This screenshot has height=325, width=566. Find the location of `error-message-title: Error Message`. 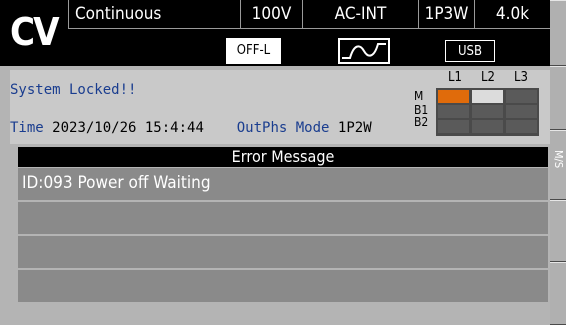

error-message-title: Error Message is located at coordinates (283, 157).